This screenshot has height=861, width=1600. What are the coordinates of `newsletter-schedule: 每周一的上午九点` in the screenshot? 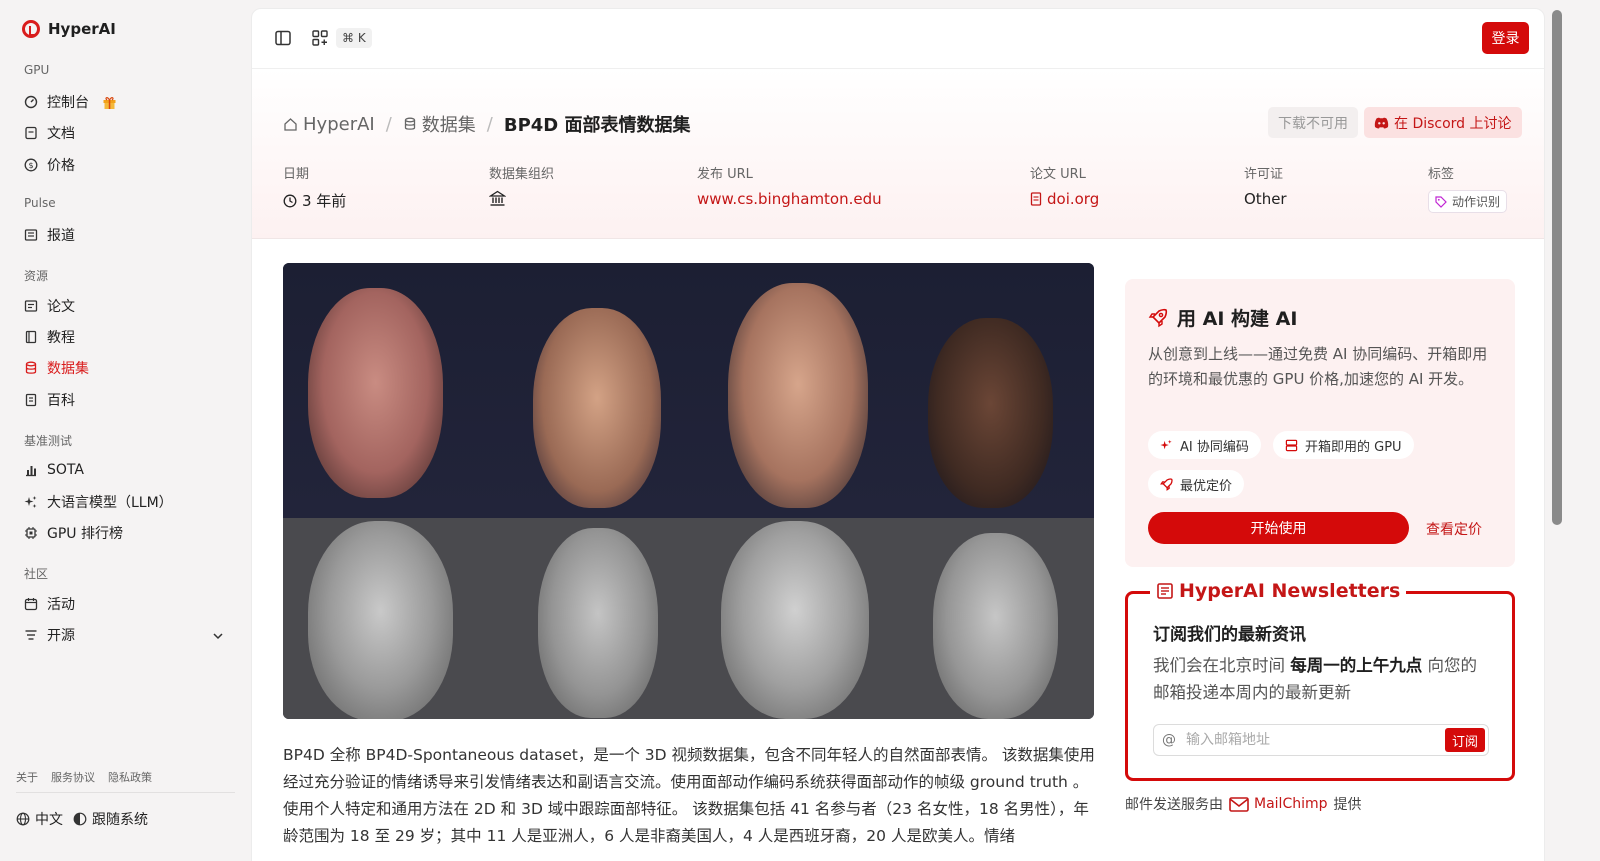 It's located at (1356, 665).